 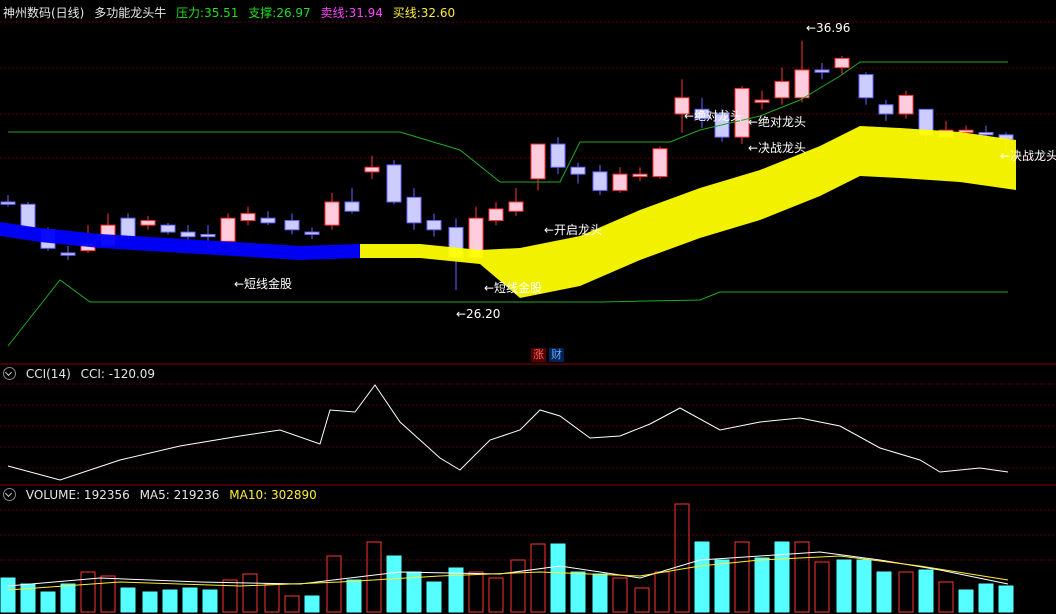 What do you see at coordinates (78, 495) in the screenshot?
I see `volume-value: VOLUME: 192356` at bounding box center [78, 495].